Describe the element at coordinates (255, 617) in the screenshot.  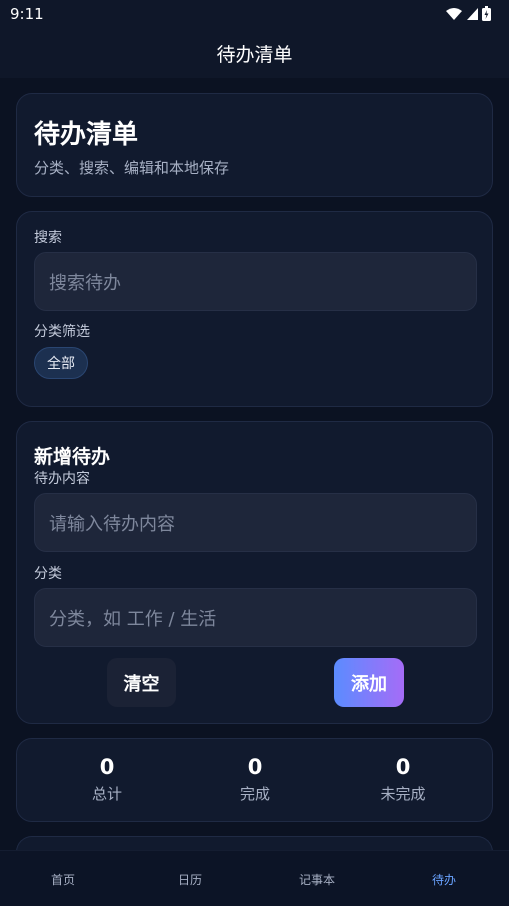
I see `category-input: 分类，如 工作 / 生活` at that location.